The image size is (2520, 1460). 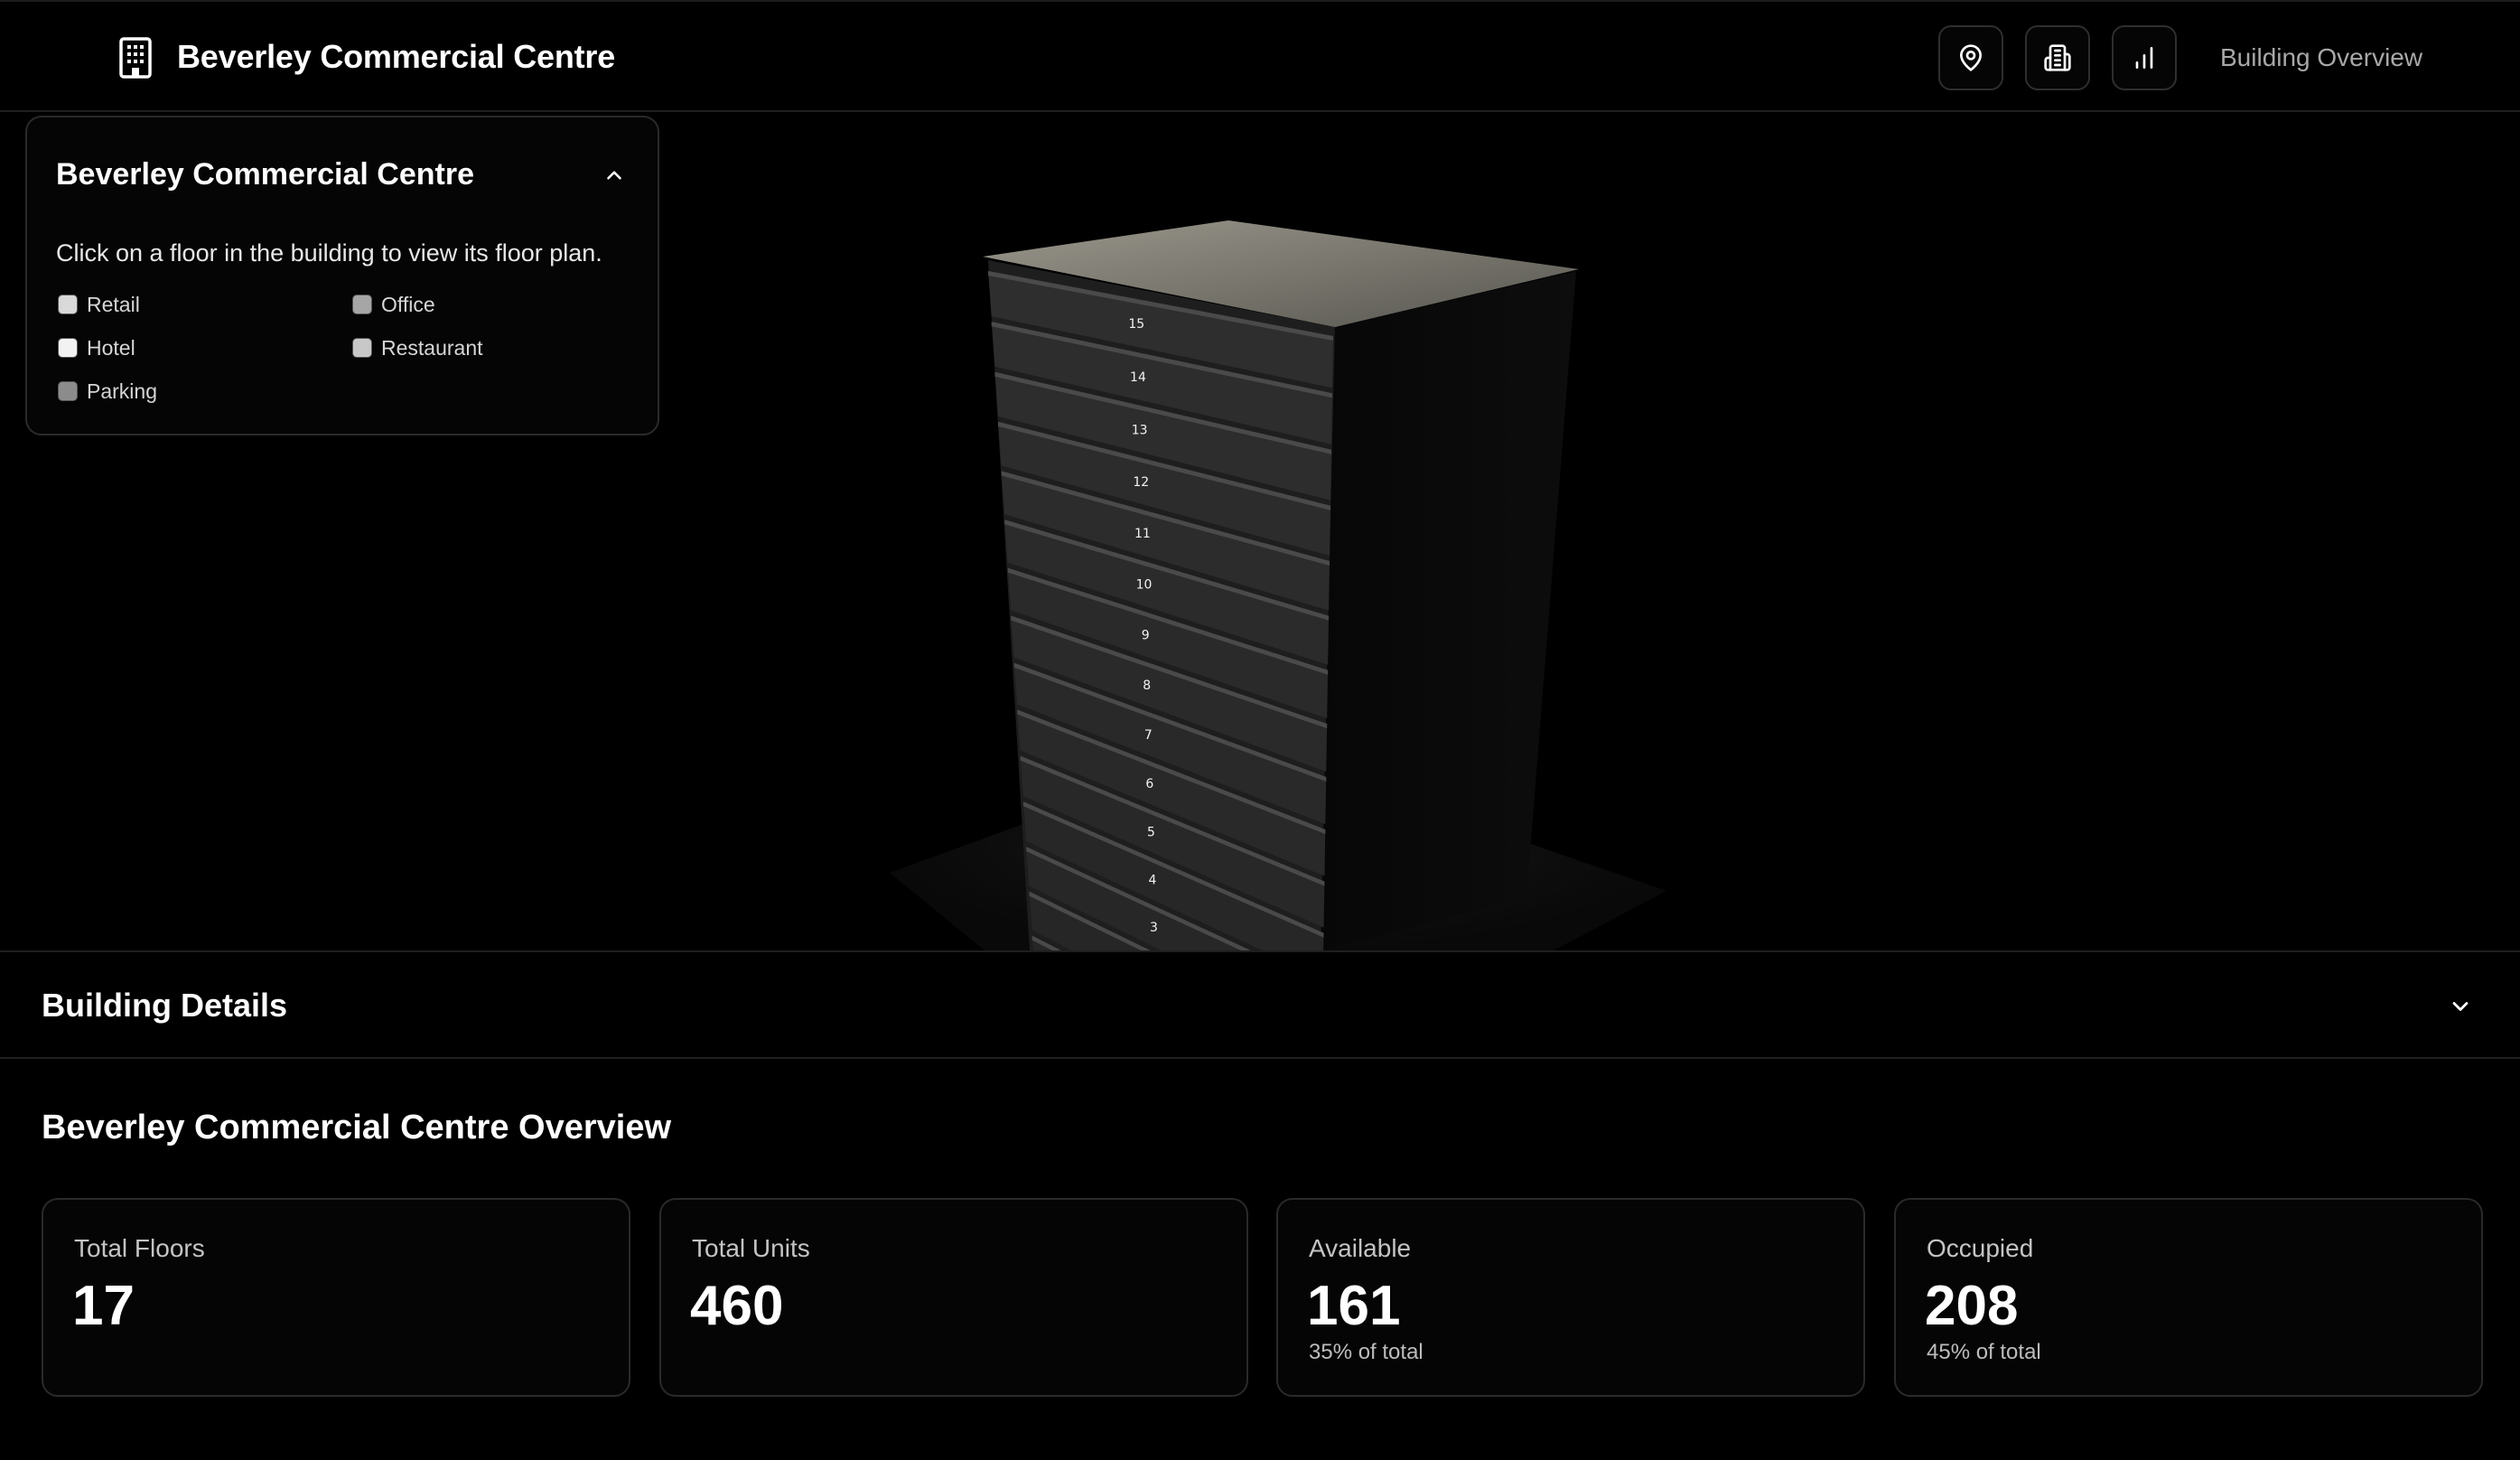 I want to click on location-button, so click(x=1970, y=57).